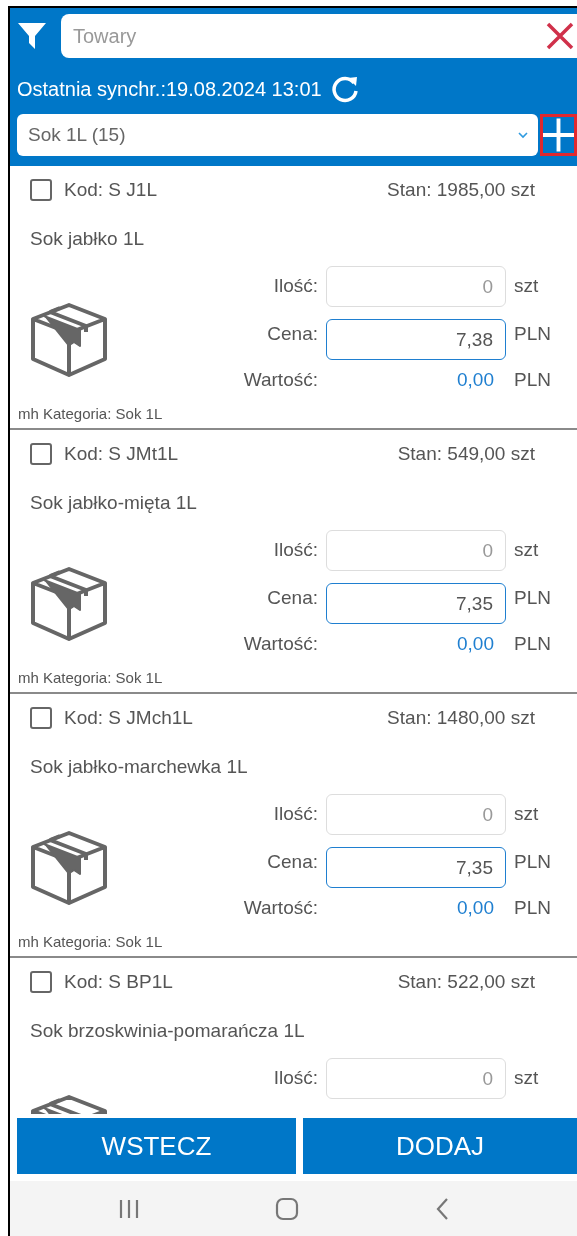  Describe the element at coordinates (466, 454) in the screenshot. I see `stock-text: Stan: 549,00 szt` at that location.